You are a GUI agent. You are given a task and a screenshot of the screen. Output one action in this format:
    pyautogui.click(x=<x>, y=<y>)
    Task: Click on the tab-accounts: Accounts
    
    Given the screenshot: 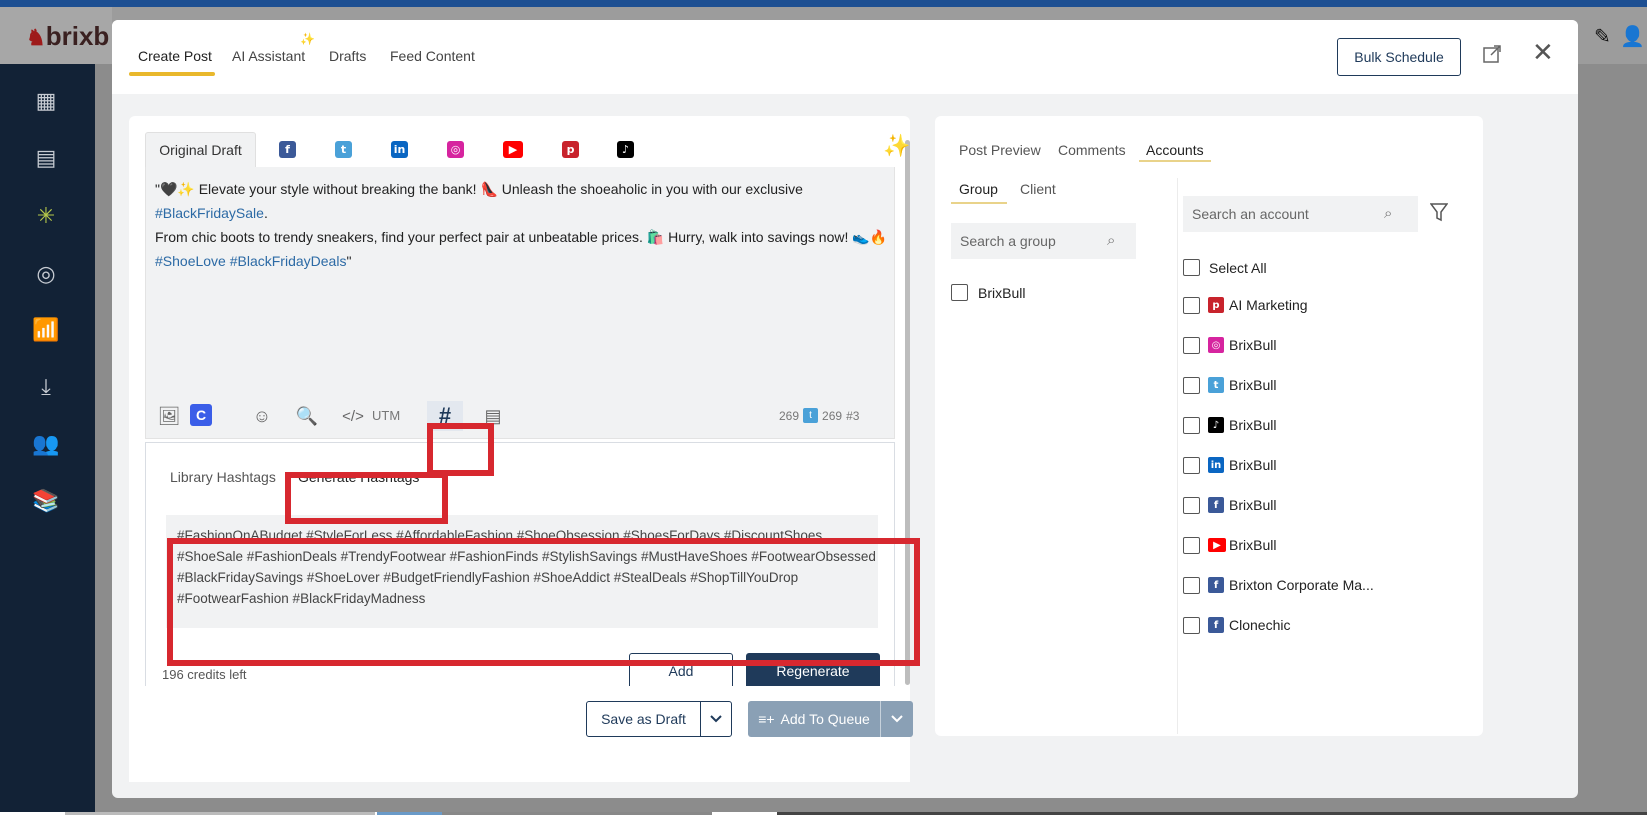 What is the action you would take?
    pyautogui.click(x=1175, y=150)
    